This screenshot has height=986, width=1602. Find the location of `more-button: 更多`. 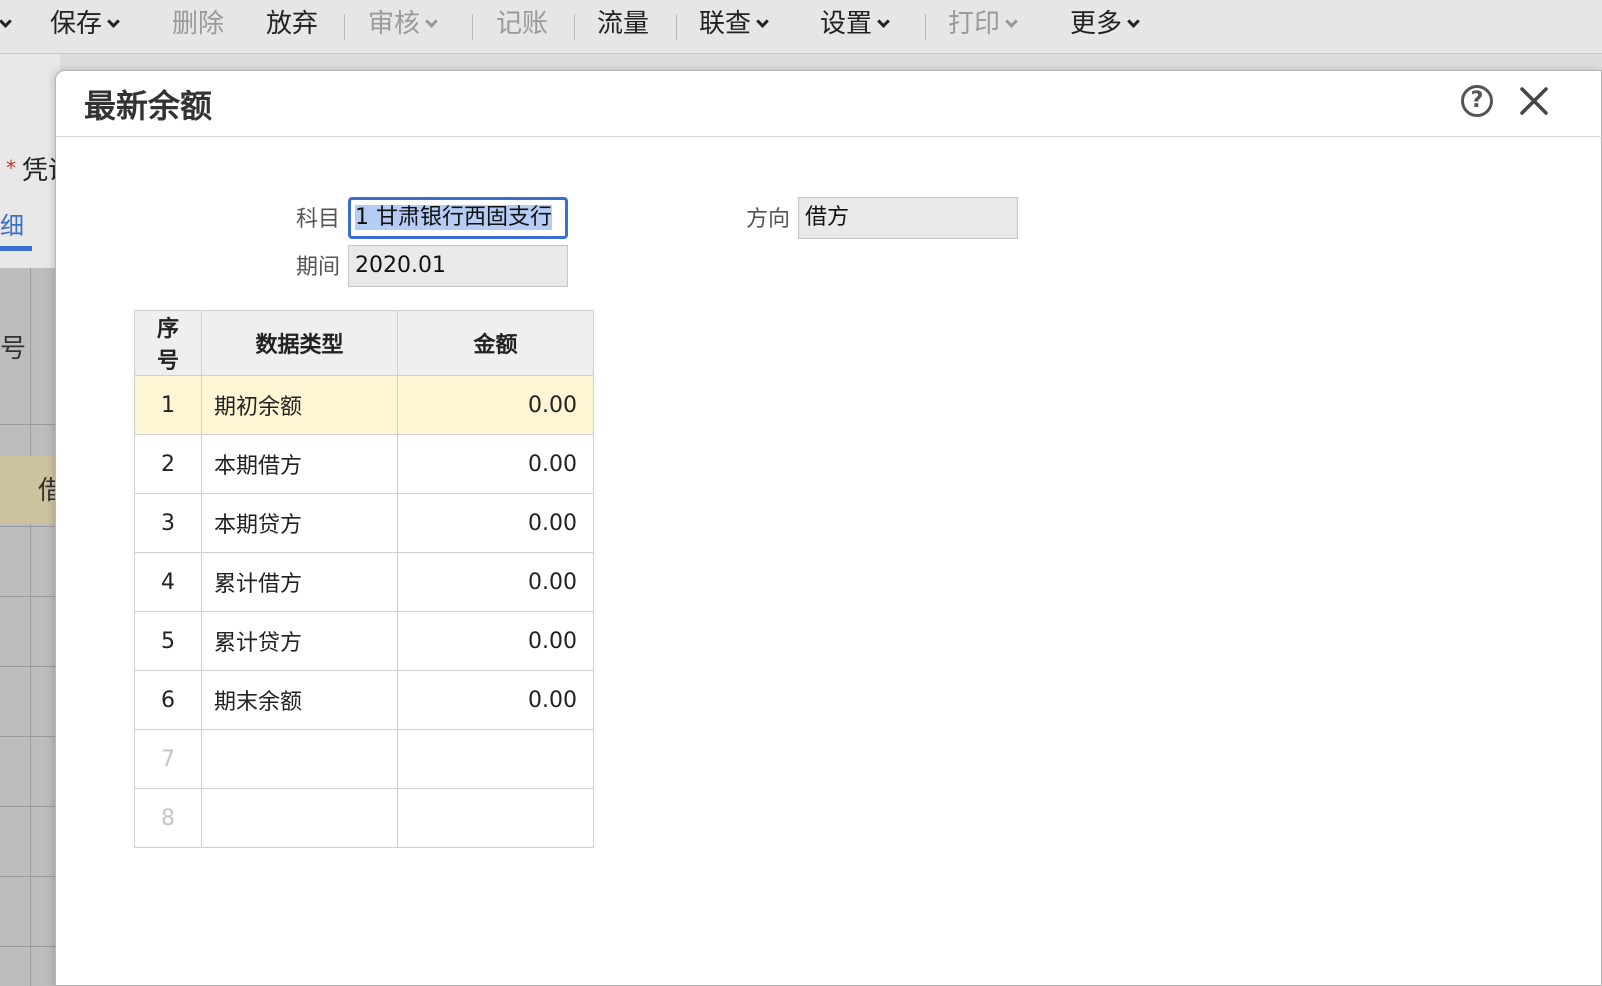

more-button: 更多 is located at coordinates (1105, 24).